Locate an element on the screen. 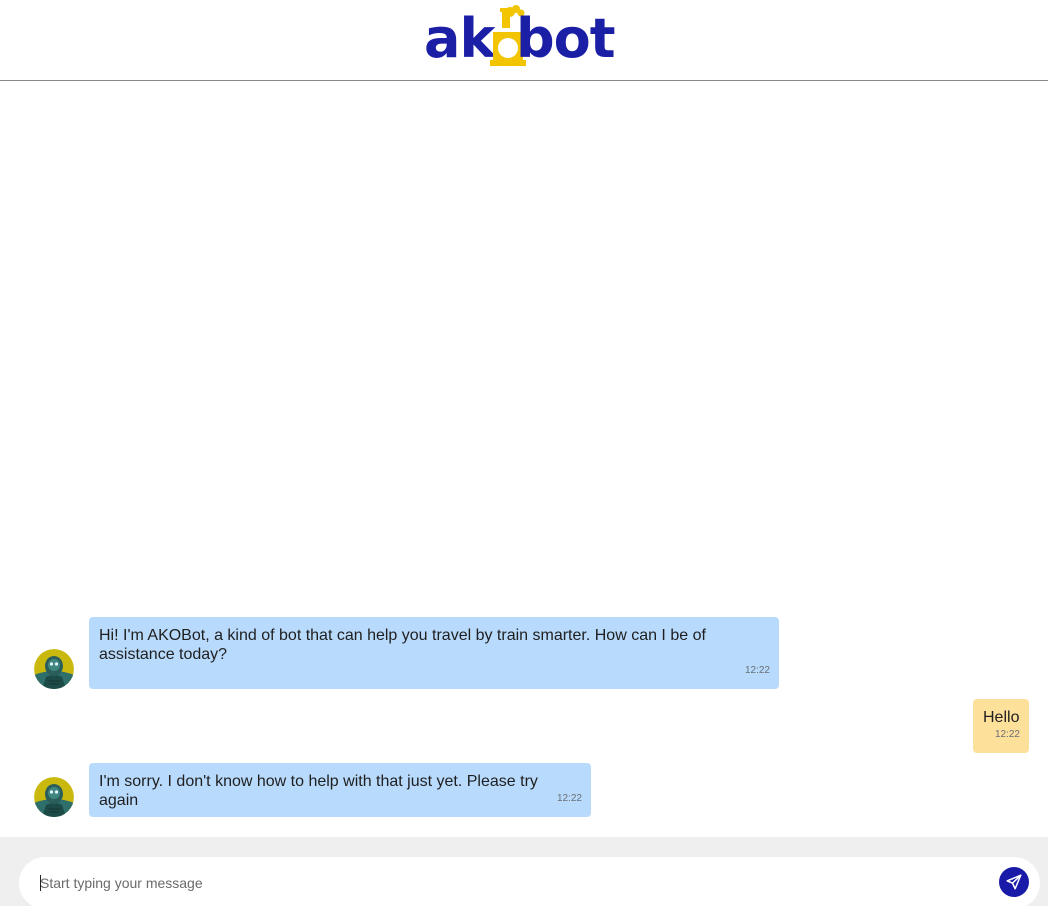 The image size is (1048, 906). user-message-bubble: Hello 12:22 is located at coordinates (1001, 726).